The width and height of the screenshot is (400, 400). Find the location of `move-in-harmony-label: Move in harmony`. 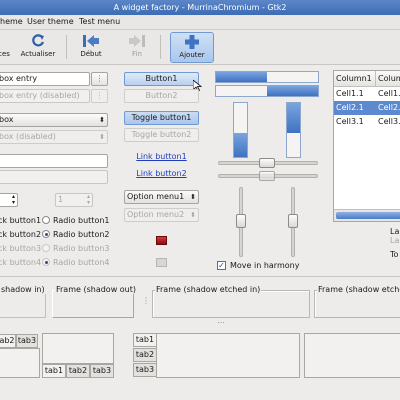

move-in-harmony-label: Move in harmony is located at coordinates (265, 265).